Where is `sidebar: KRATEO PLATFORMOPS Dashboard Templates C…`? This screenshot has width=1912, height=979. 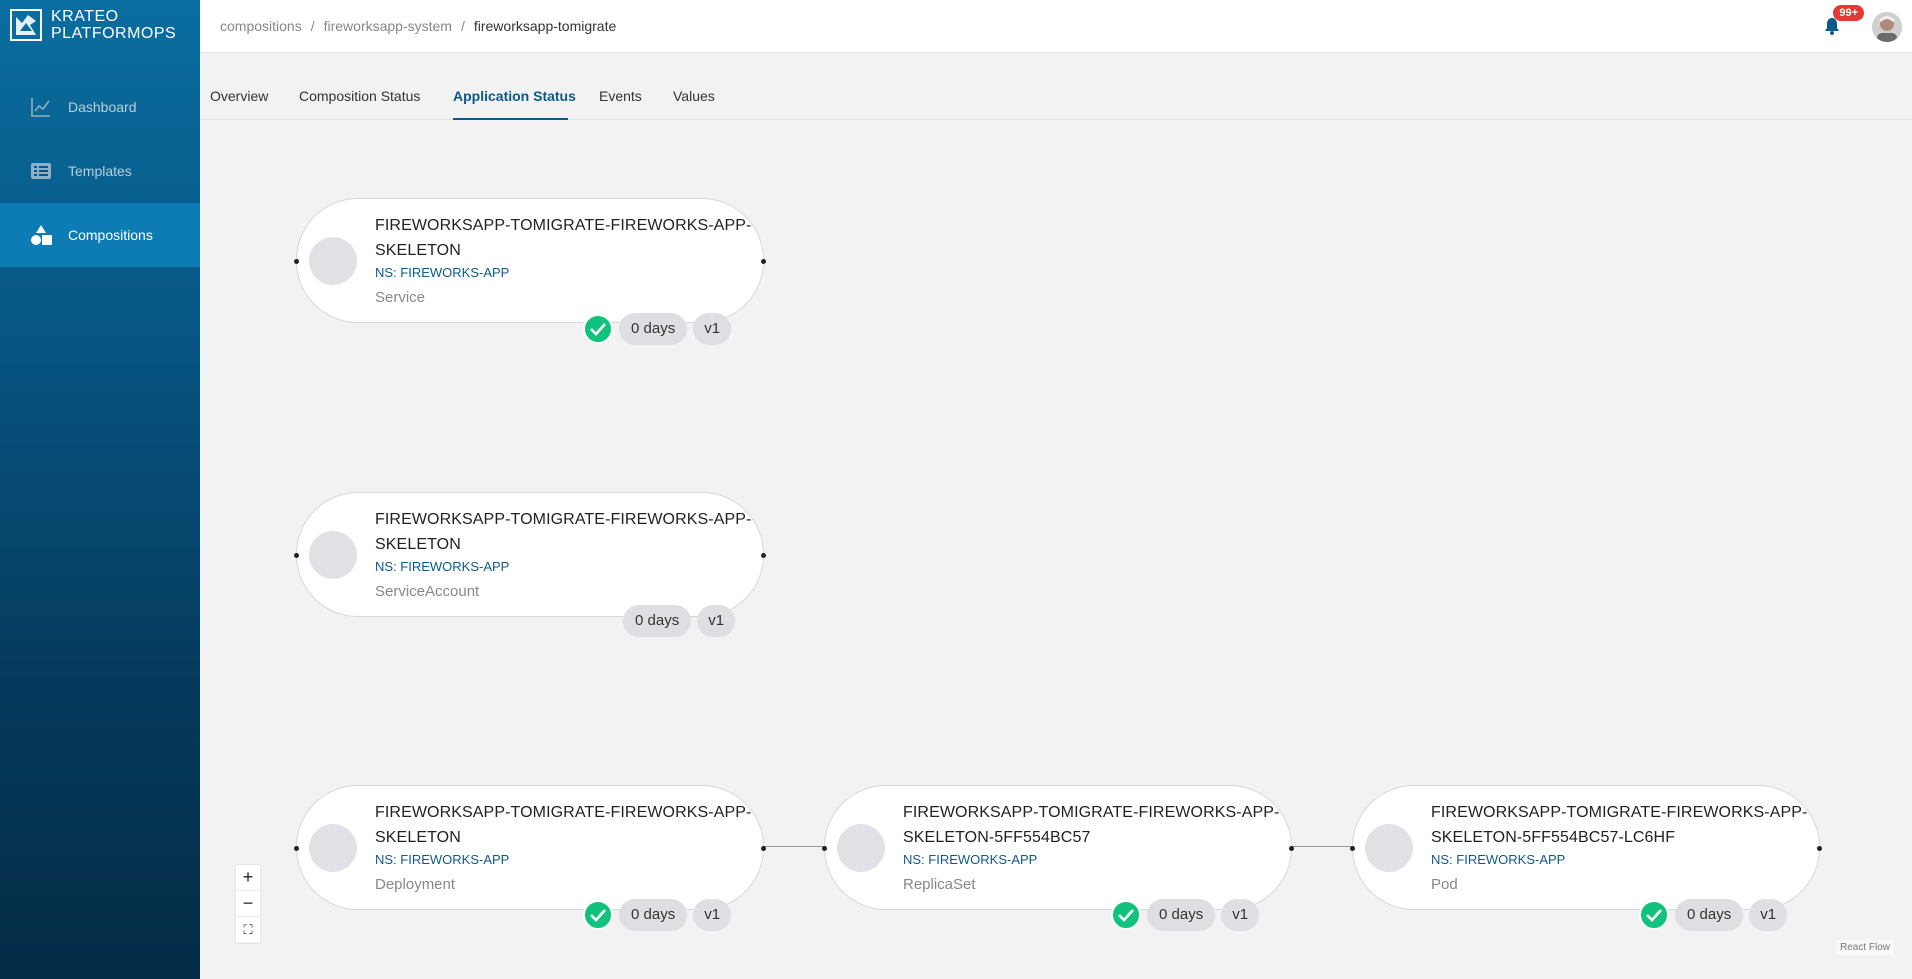
sidebar: KRATEO PLATFORMOPS Dashboard Templates C… is located at coordinates (100, 489).